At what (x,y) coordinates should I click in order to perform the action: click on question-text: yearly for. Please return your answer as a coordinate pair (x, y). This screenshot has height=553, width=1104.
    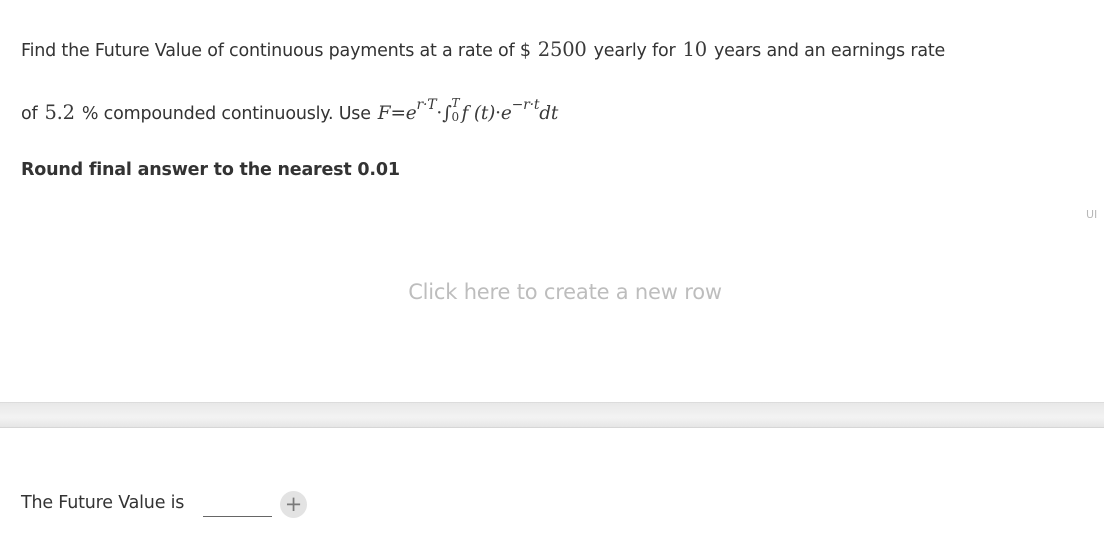
    Looking at the image, I should click on (634, 51).